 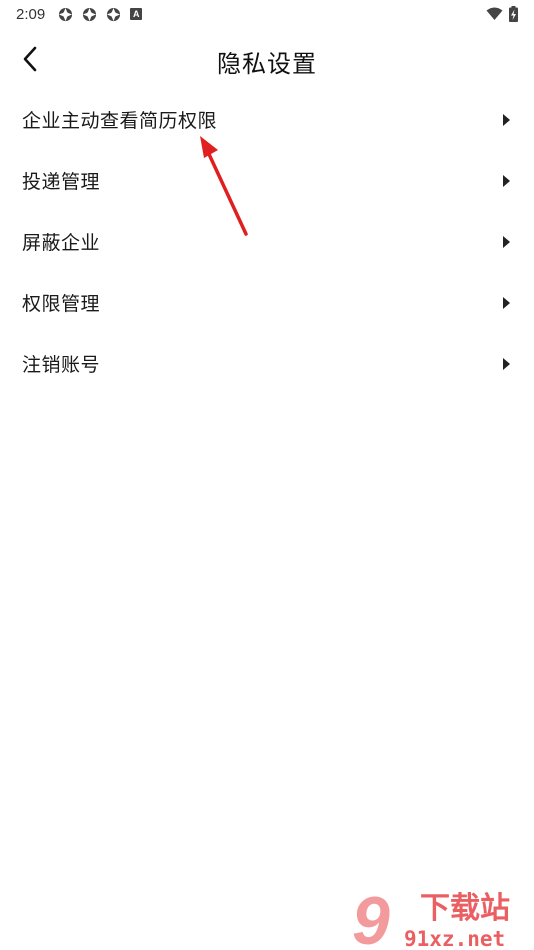 What do you see at coordinates (454, 938) in the screenshot?
I see `watermark-domain: 91xz.net` at bounding box center [454, 938].